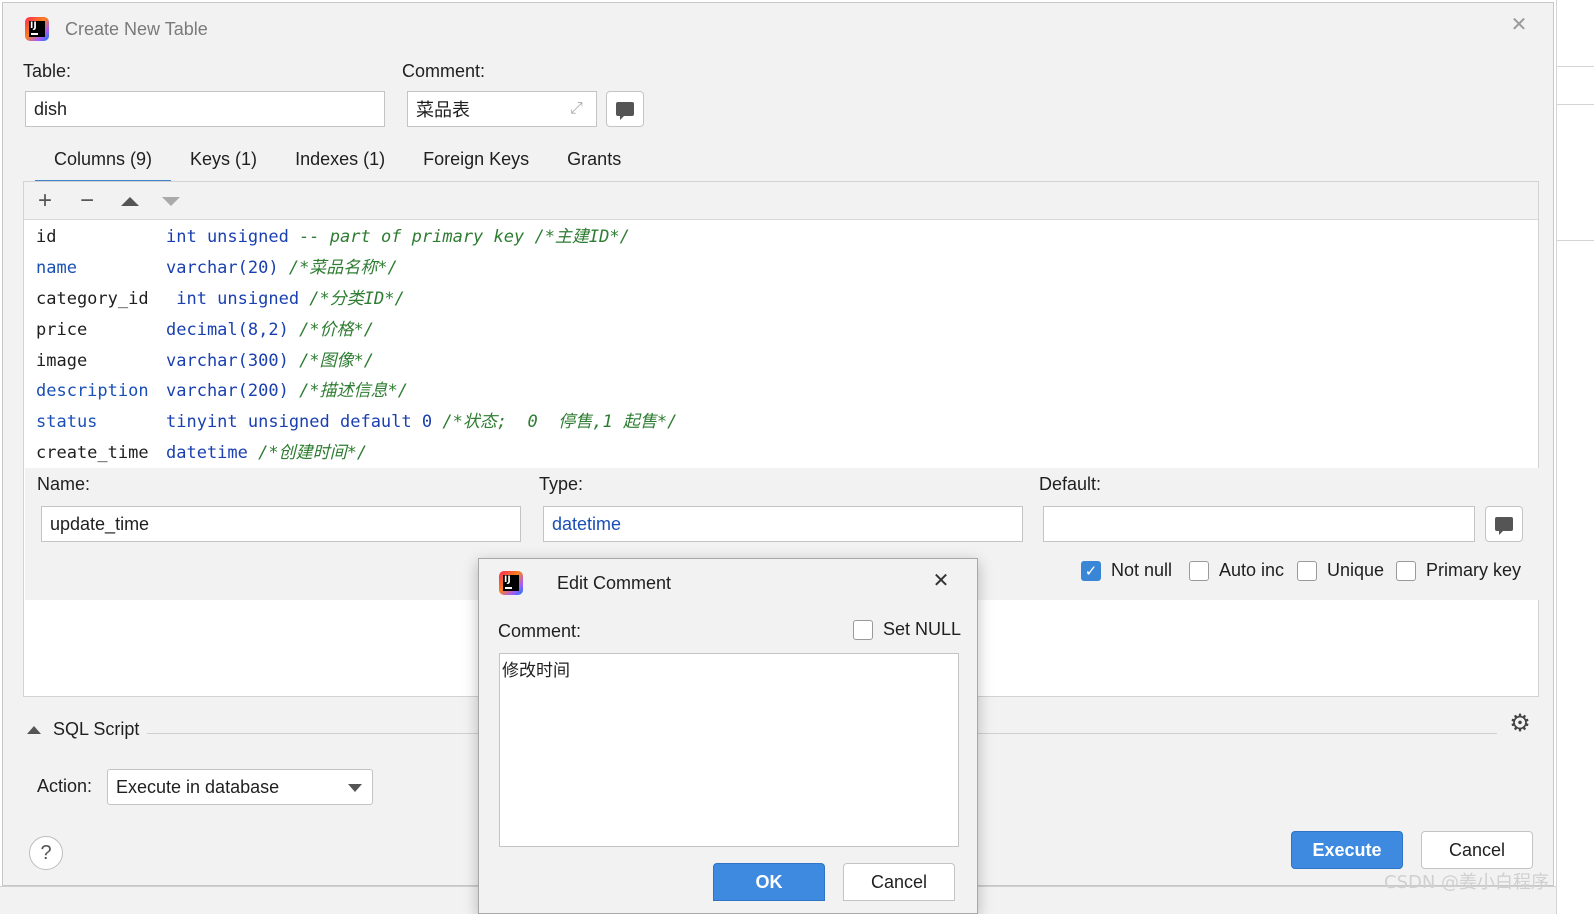  Describe the element at coordinates (45, 201) in the screenshot. I see `add-column-icon: +` at that location.